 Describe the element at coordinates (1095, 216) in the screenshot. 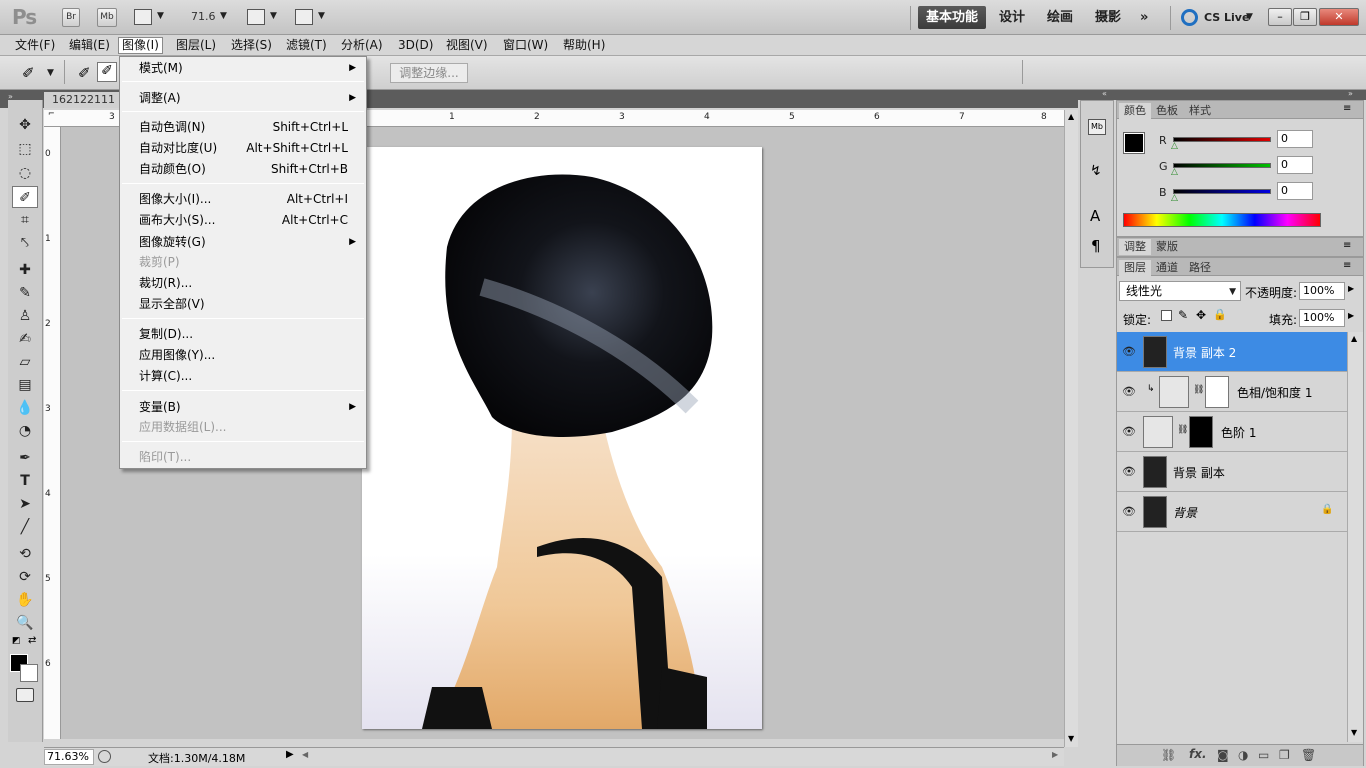

I see `character-panel-icon: A` at that location.